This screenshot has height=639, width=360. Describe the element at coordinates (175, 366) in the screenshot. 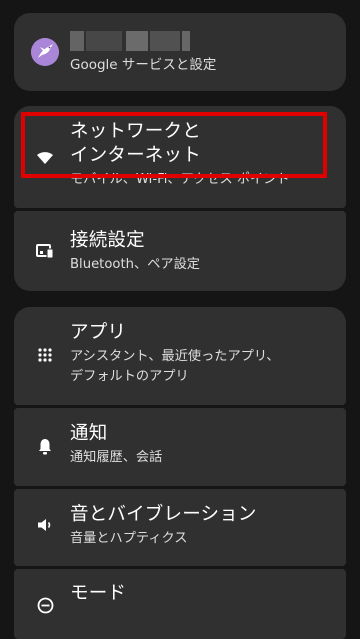

I see `apps-subtitle: アシスタント、最近使ったアプリ、 デフォルトのアプリ` at that location.